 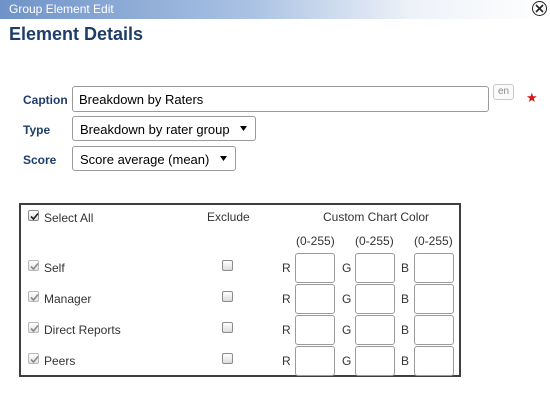 I want to click on row-checkbox-self, so click(x=33, y=265).